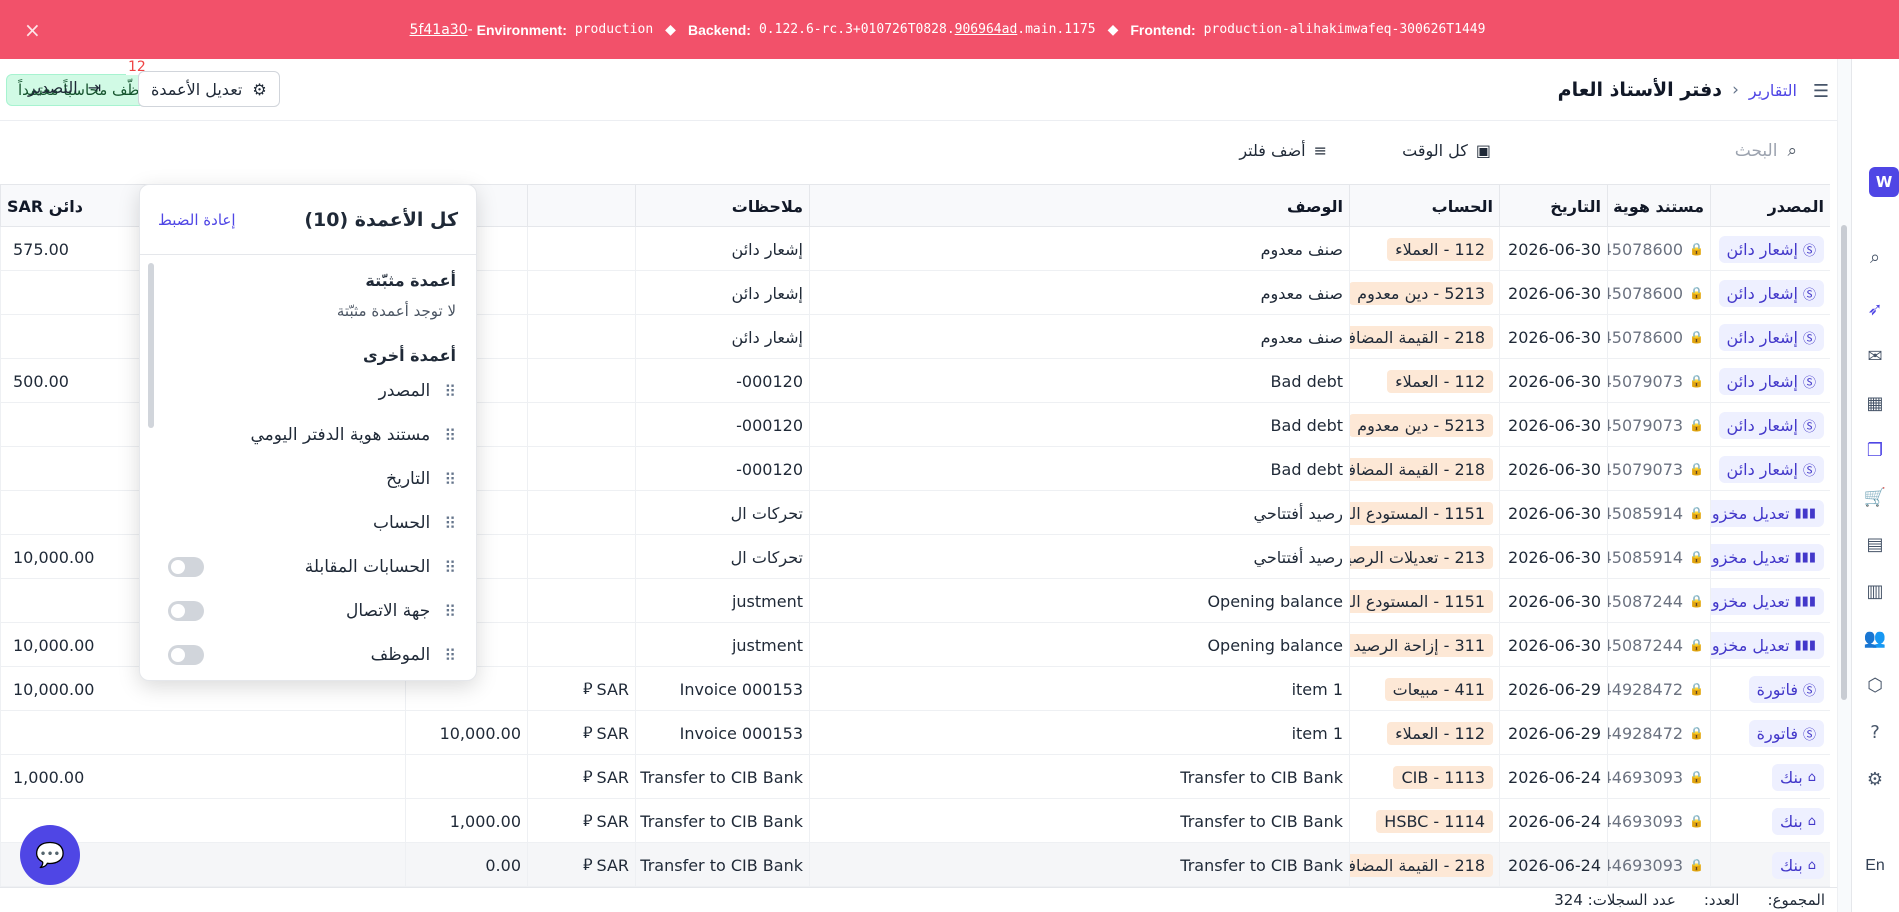 The width and height of the screenshot is (1899, 912). What do you see at coordinates (1875, 403) in the screenshot?
I see `dashboard-icon: ▦` at bounding box center [1875, 403].